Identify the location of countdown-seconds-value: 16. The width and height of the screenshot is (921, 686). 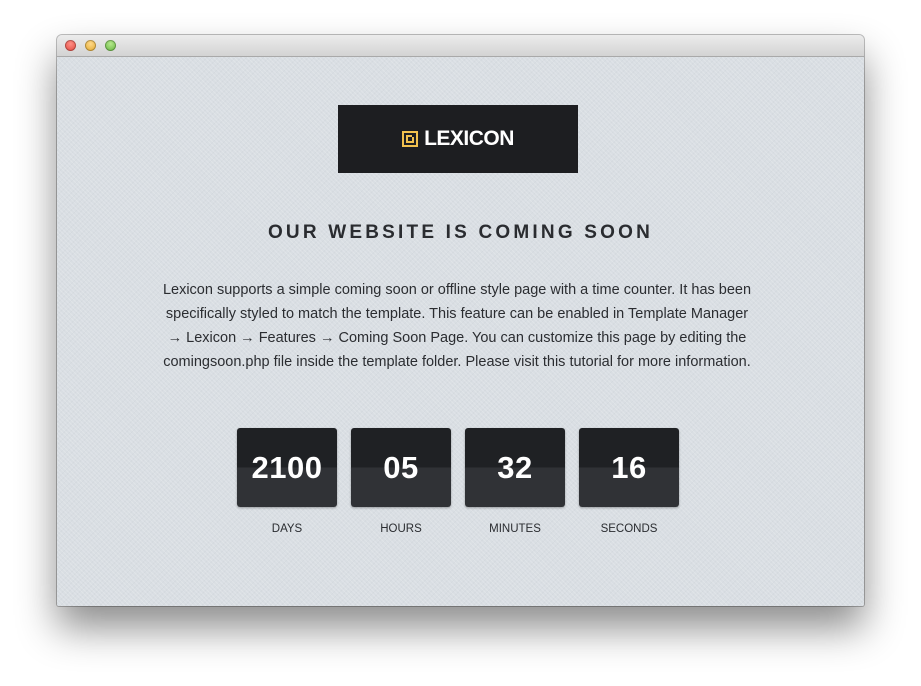
(629, 467).